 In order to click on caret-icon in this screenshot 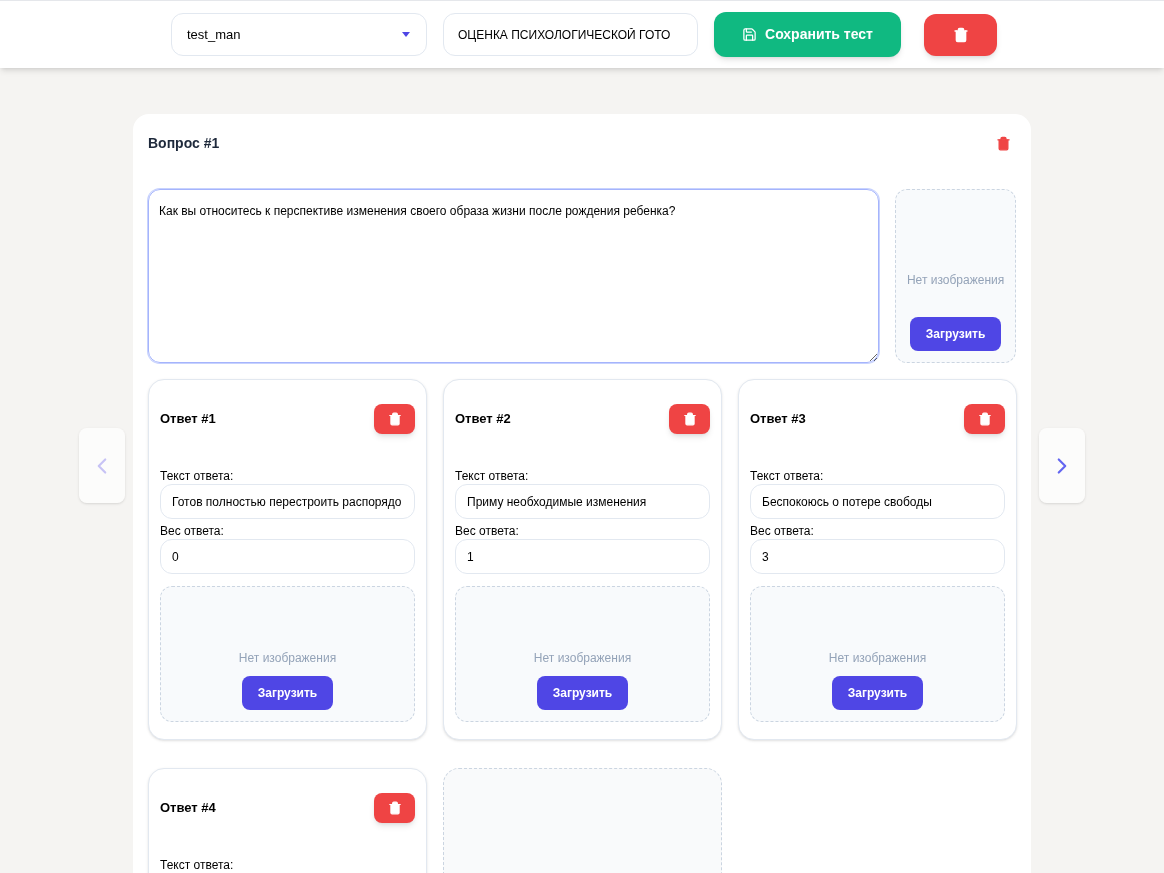, I will do `click(406, 34)`.